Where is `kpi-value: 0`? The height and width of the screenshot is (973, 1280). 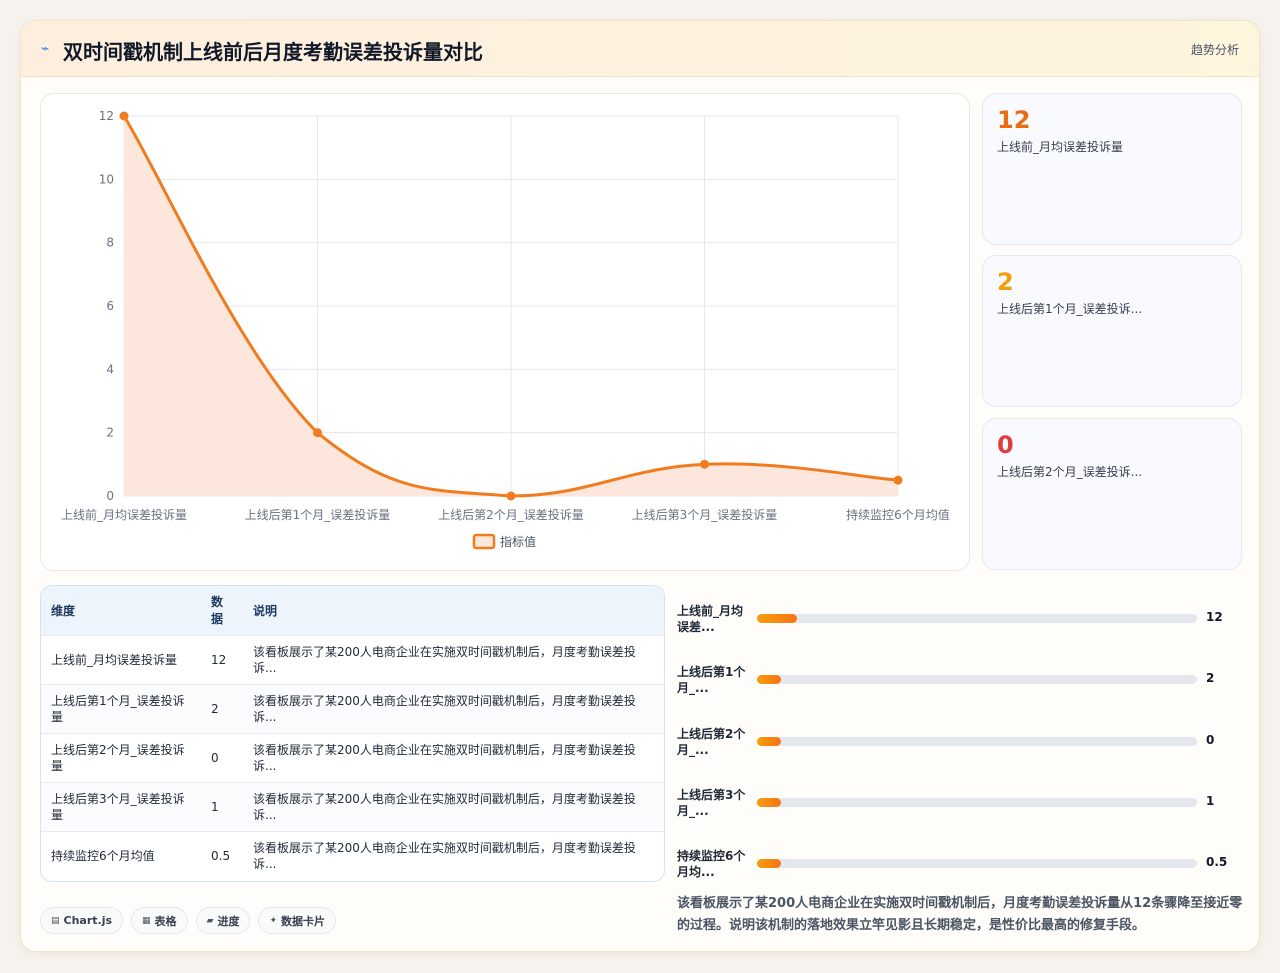 kpi-value: 0 is located at coordinates (1005, 445).